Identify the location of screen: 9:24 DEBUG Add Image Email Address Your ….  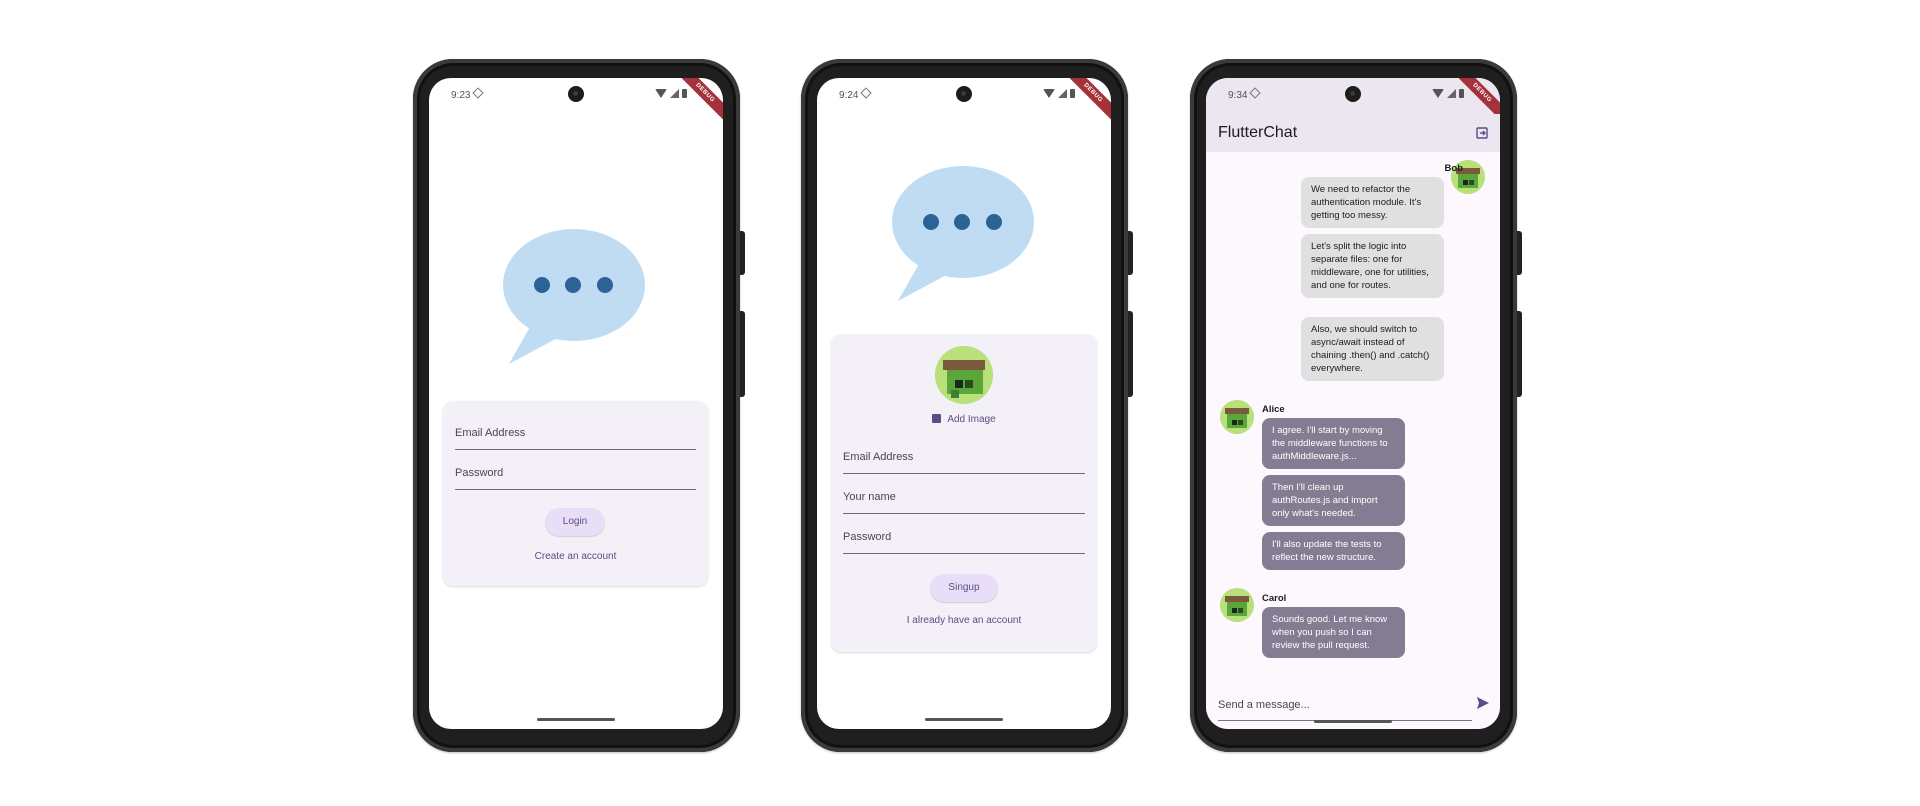
(964, 403).